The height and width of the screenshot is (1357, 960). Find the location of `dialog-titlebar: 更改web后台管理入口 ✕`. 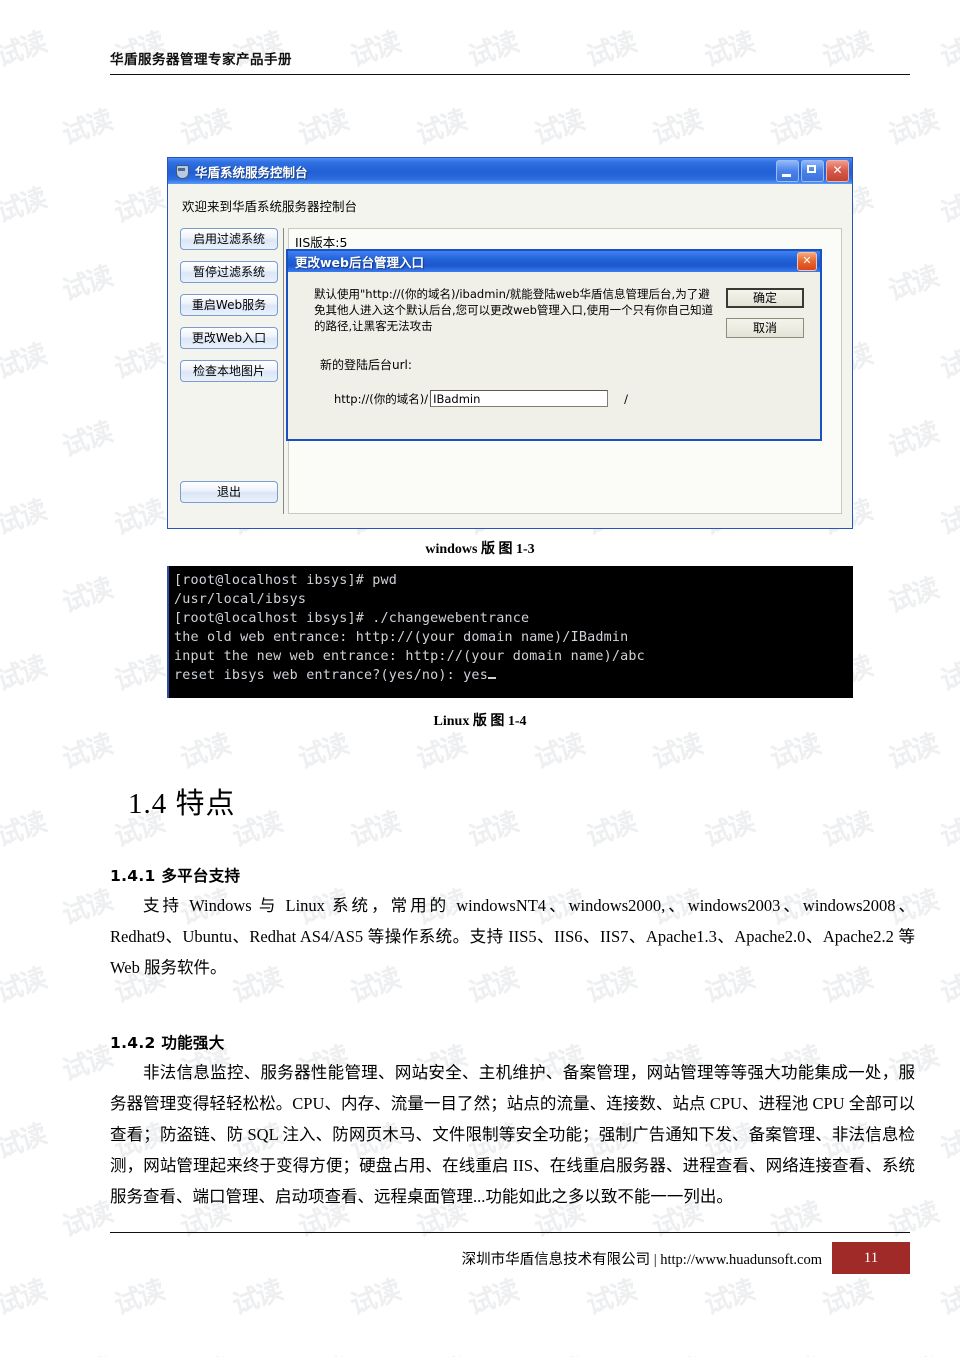

dialog-titlebar: 更改web后台管理入口 ✕ is located at coordinates (554, 261).